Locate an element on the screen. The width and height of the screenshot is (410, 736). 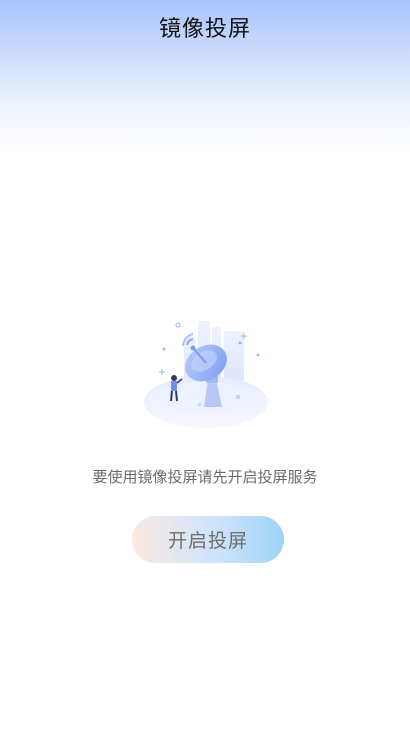
enable-service-prompt: 要使用镜像投屏请先开启投屏服务 is located at coordinates (205, 477).